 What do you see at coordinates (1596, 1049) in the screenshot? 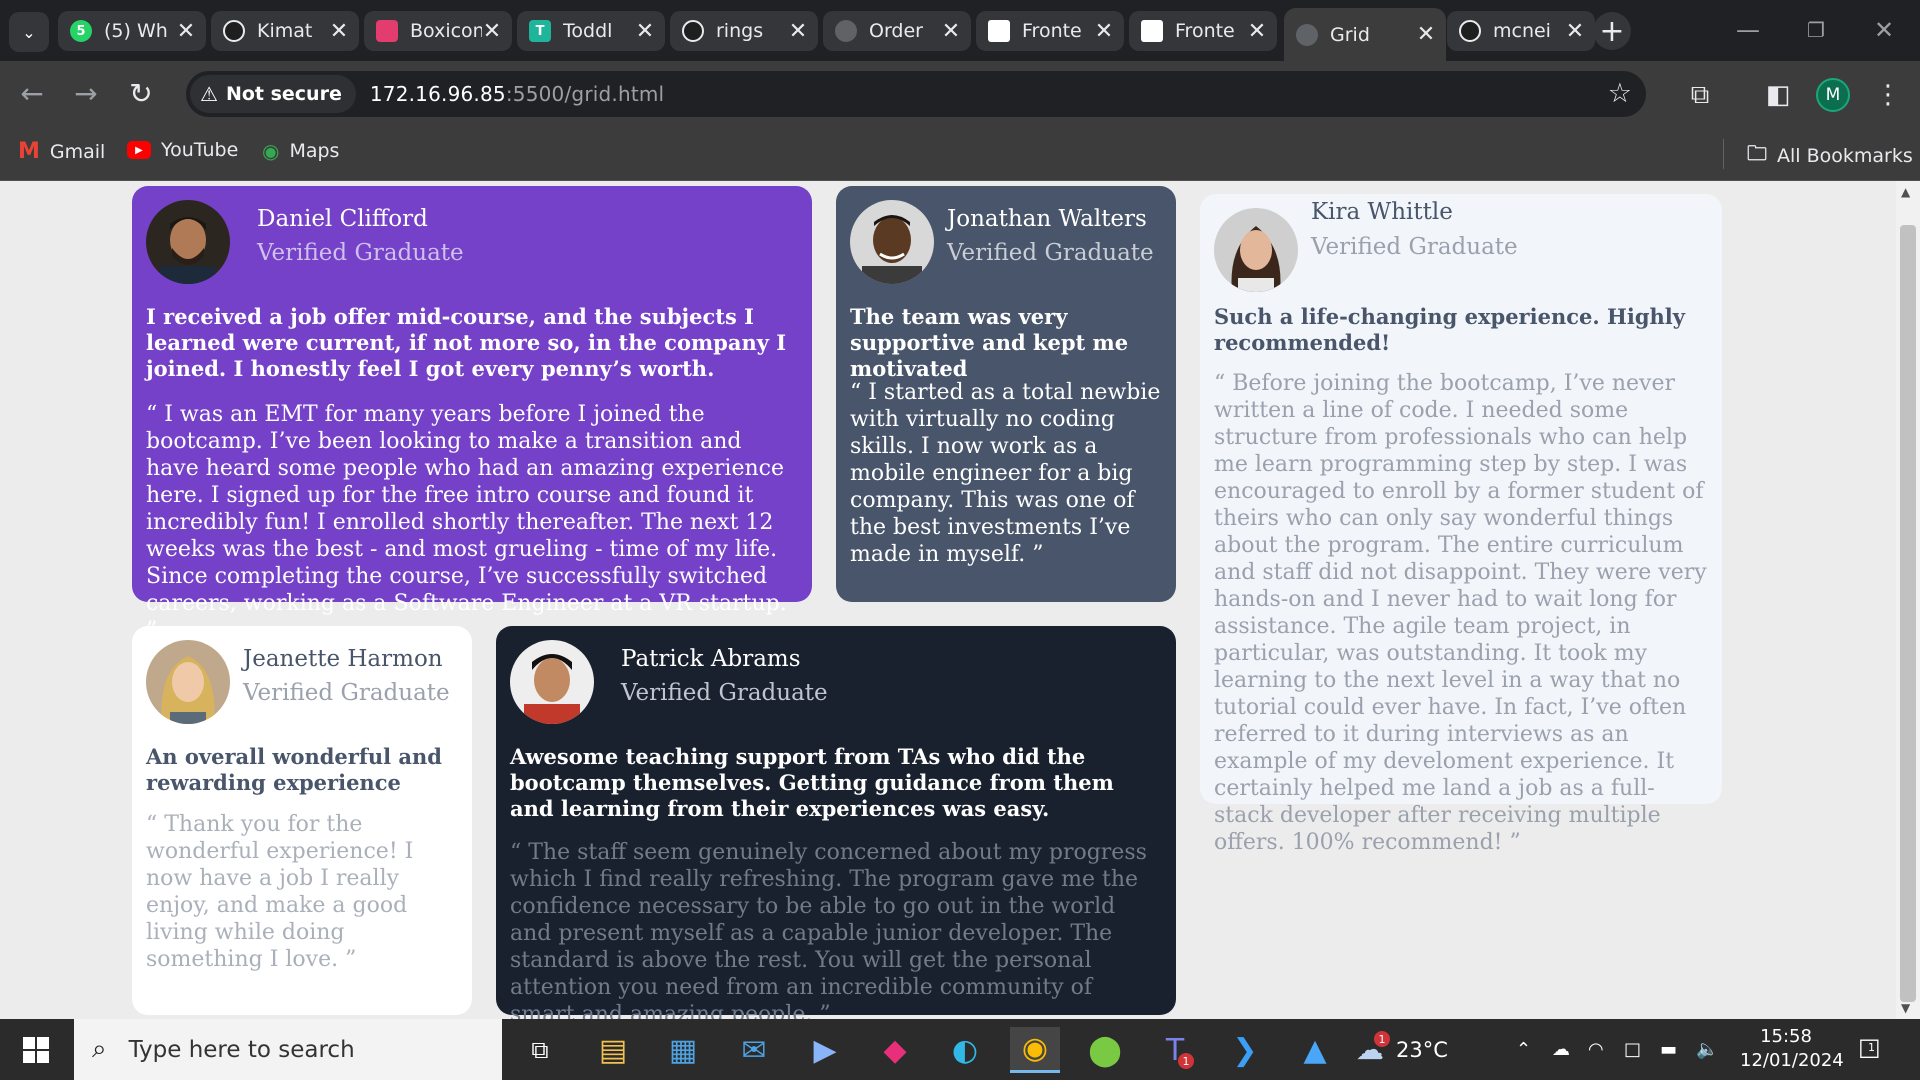
I see `wifi-icon: ◠` at bounding box center [1596, 1049].